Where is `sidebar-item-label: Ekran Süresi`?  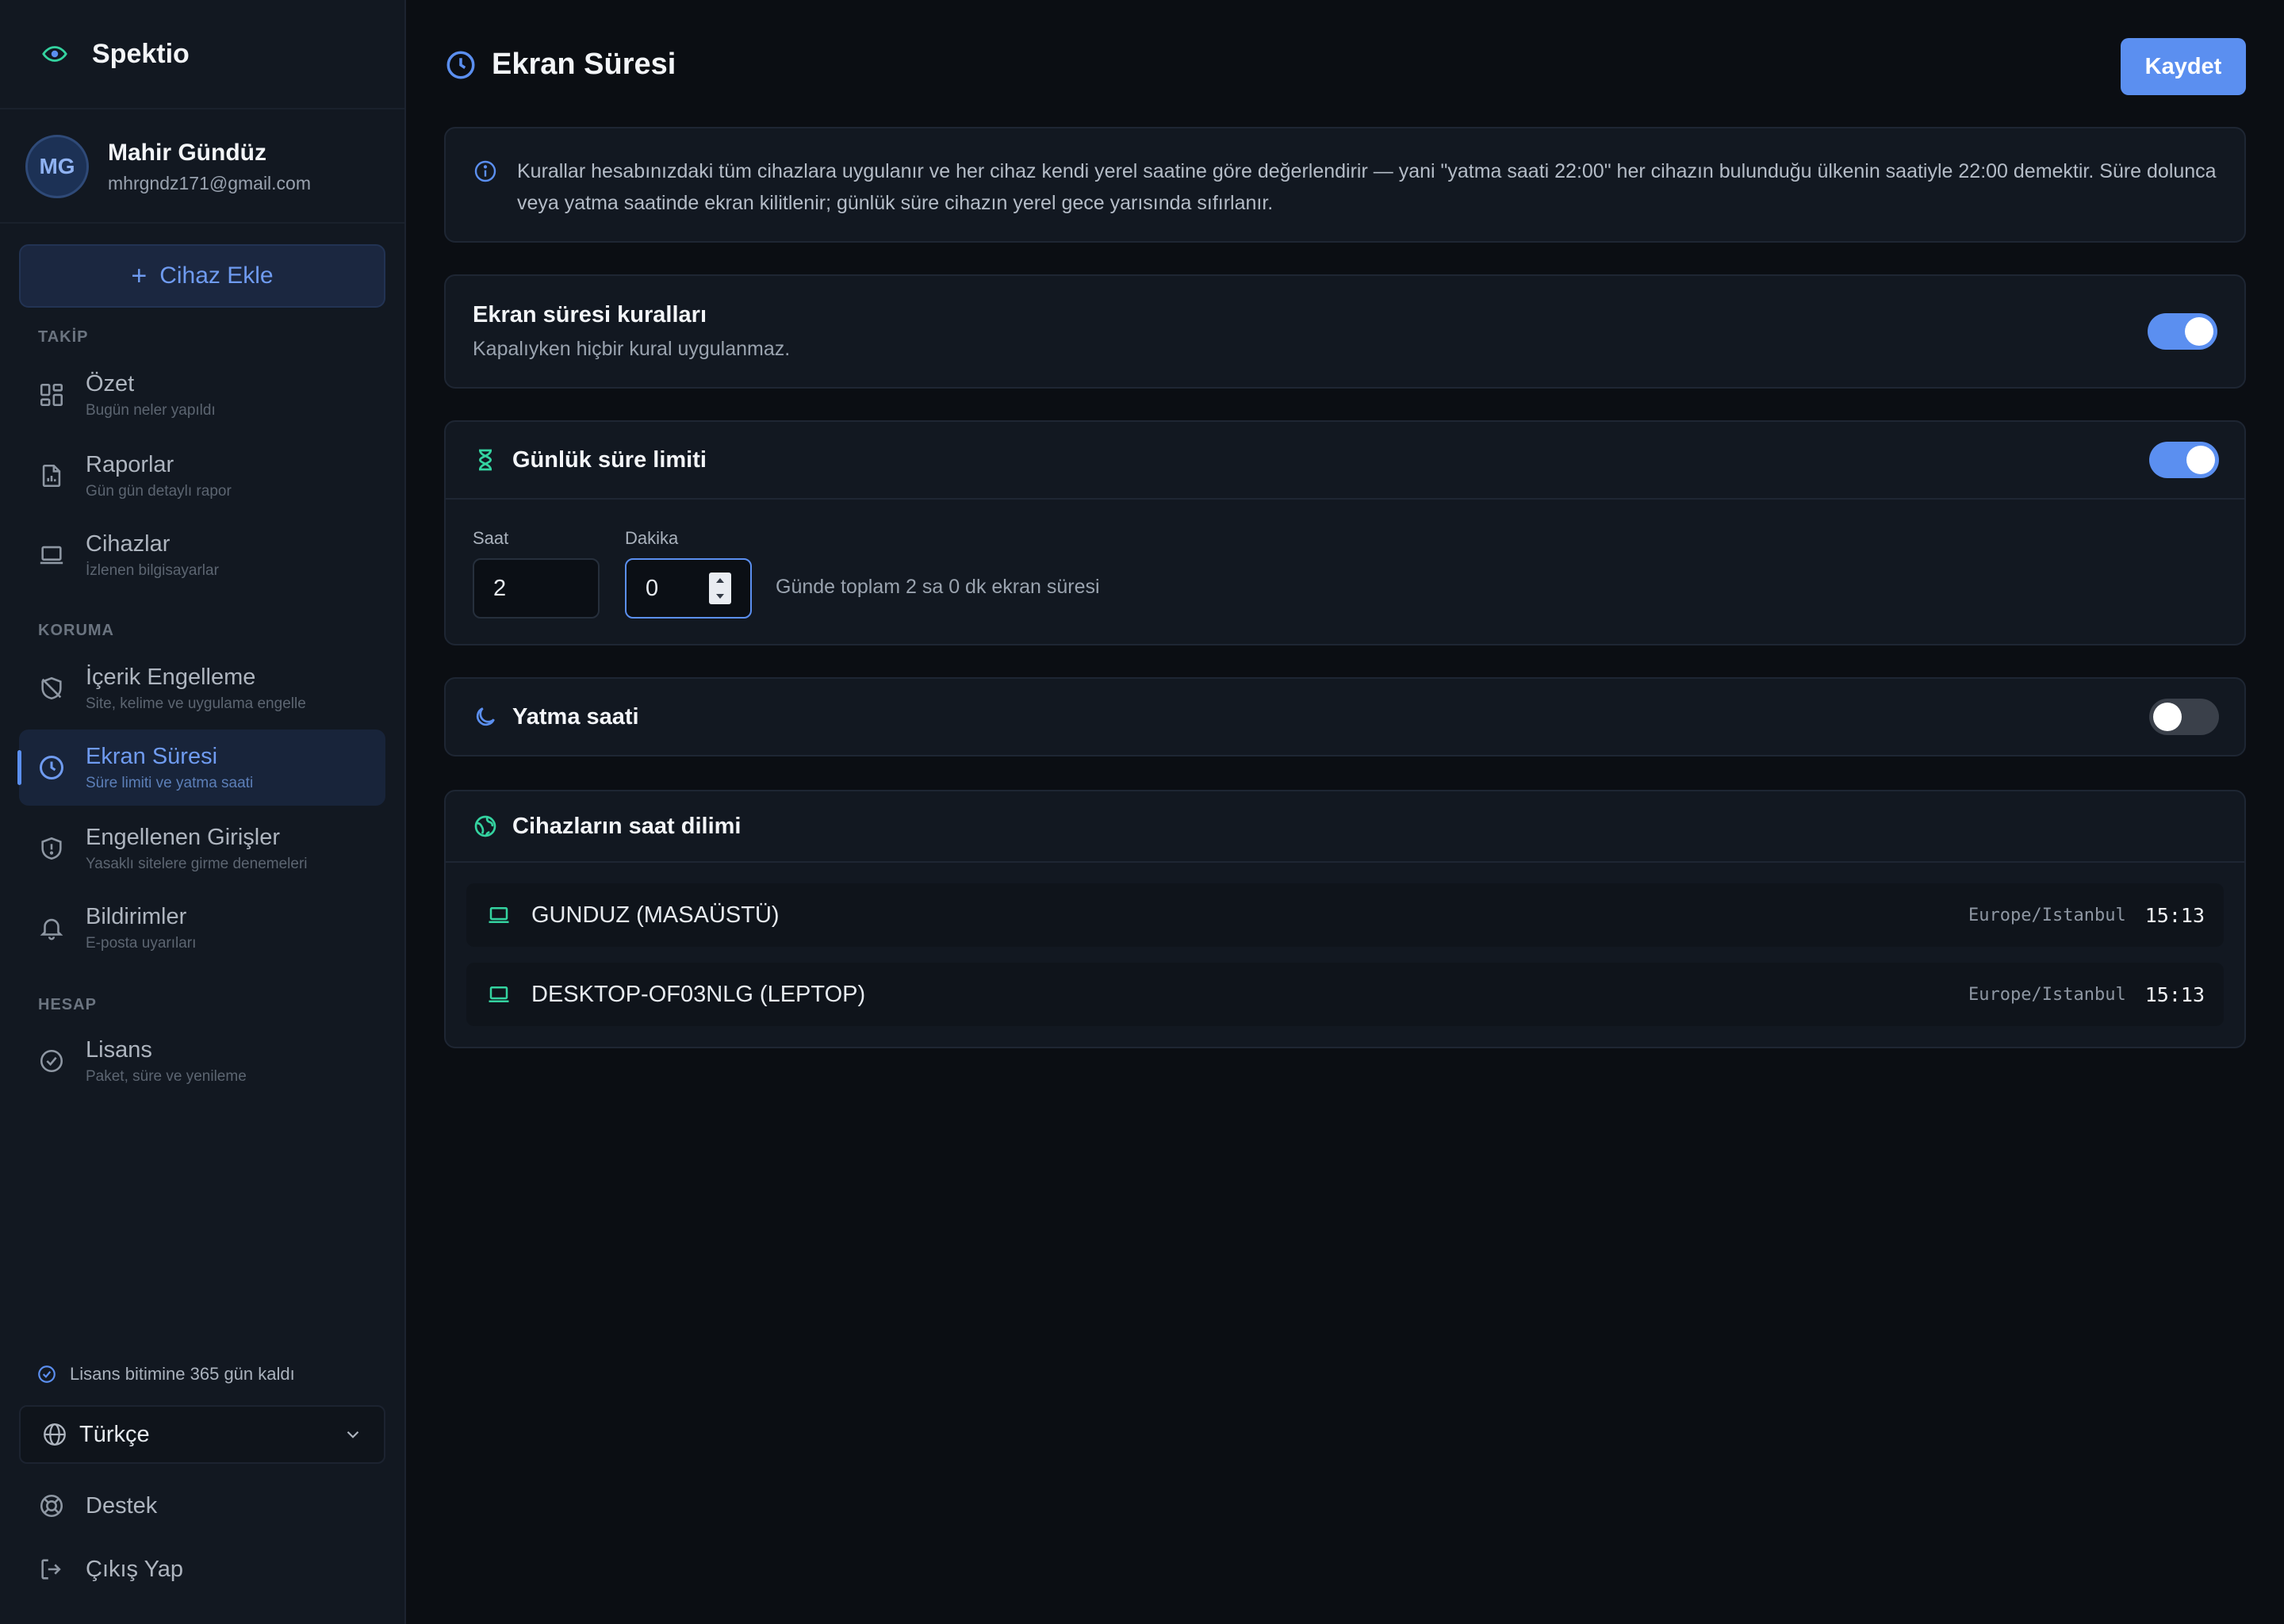 sidebar-item-label: Ekran Süresi is located at coordinates (152, 756).